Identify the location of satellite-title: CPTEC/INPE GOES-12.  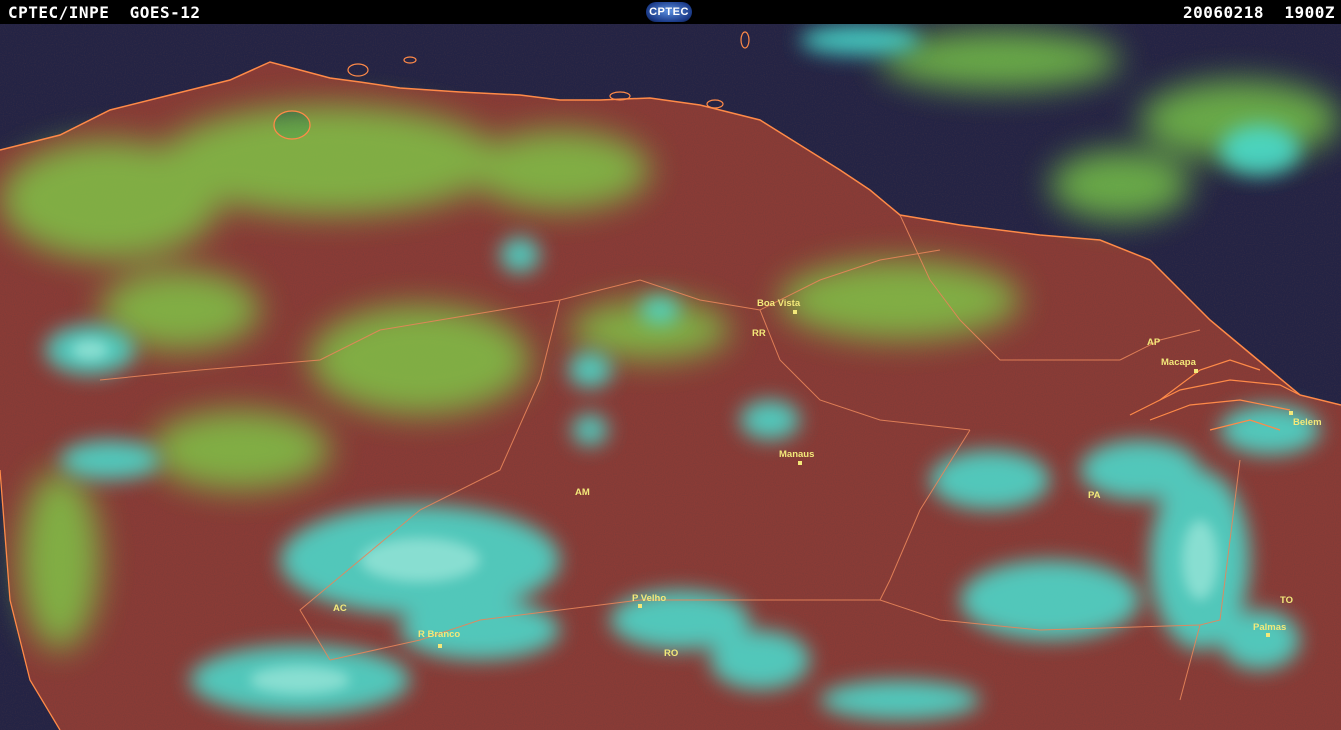
(104, 12).